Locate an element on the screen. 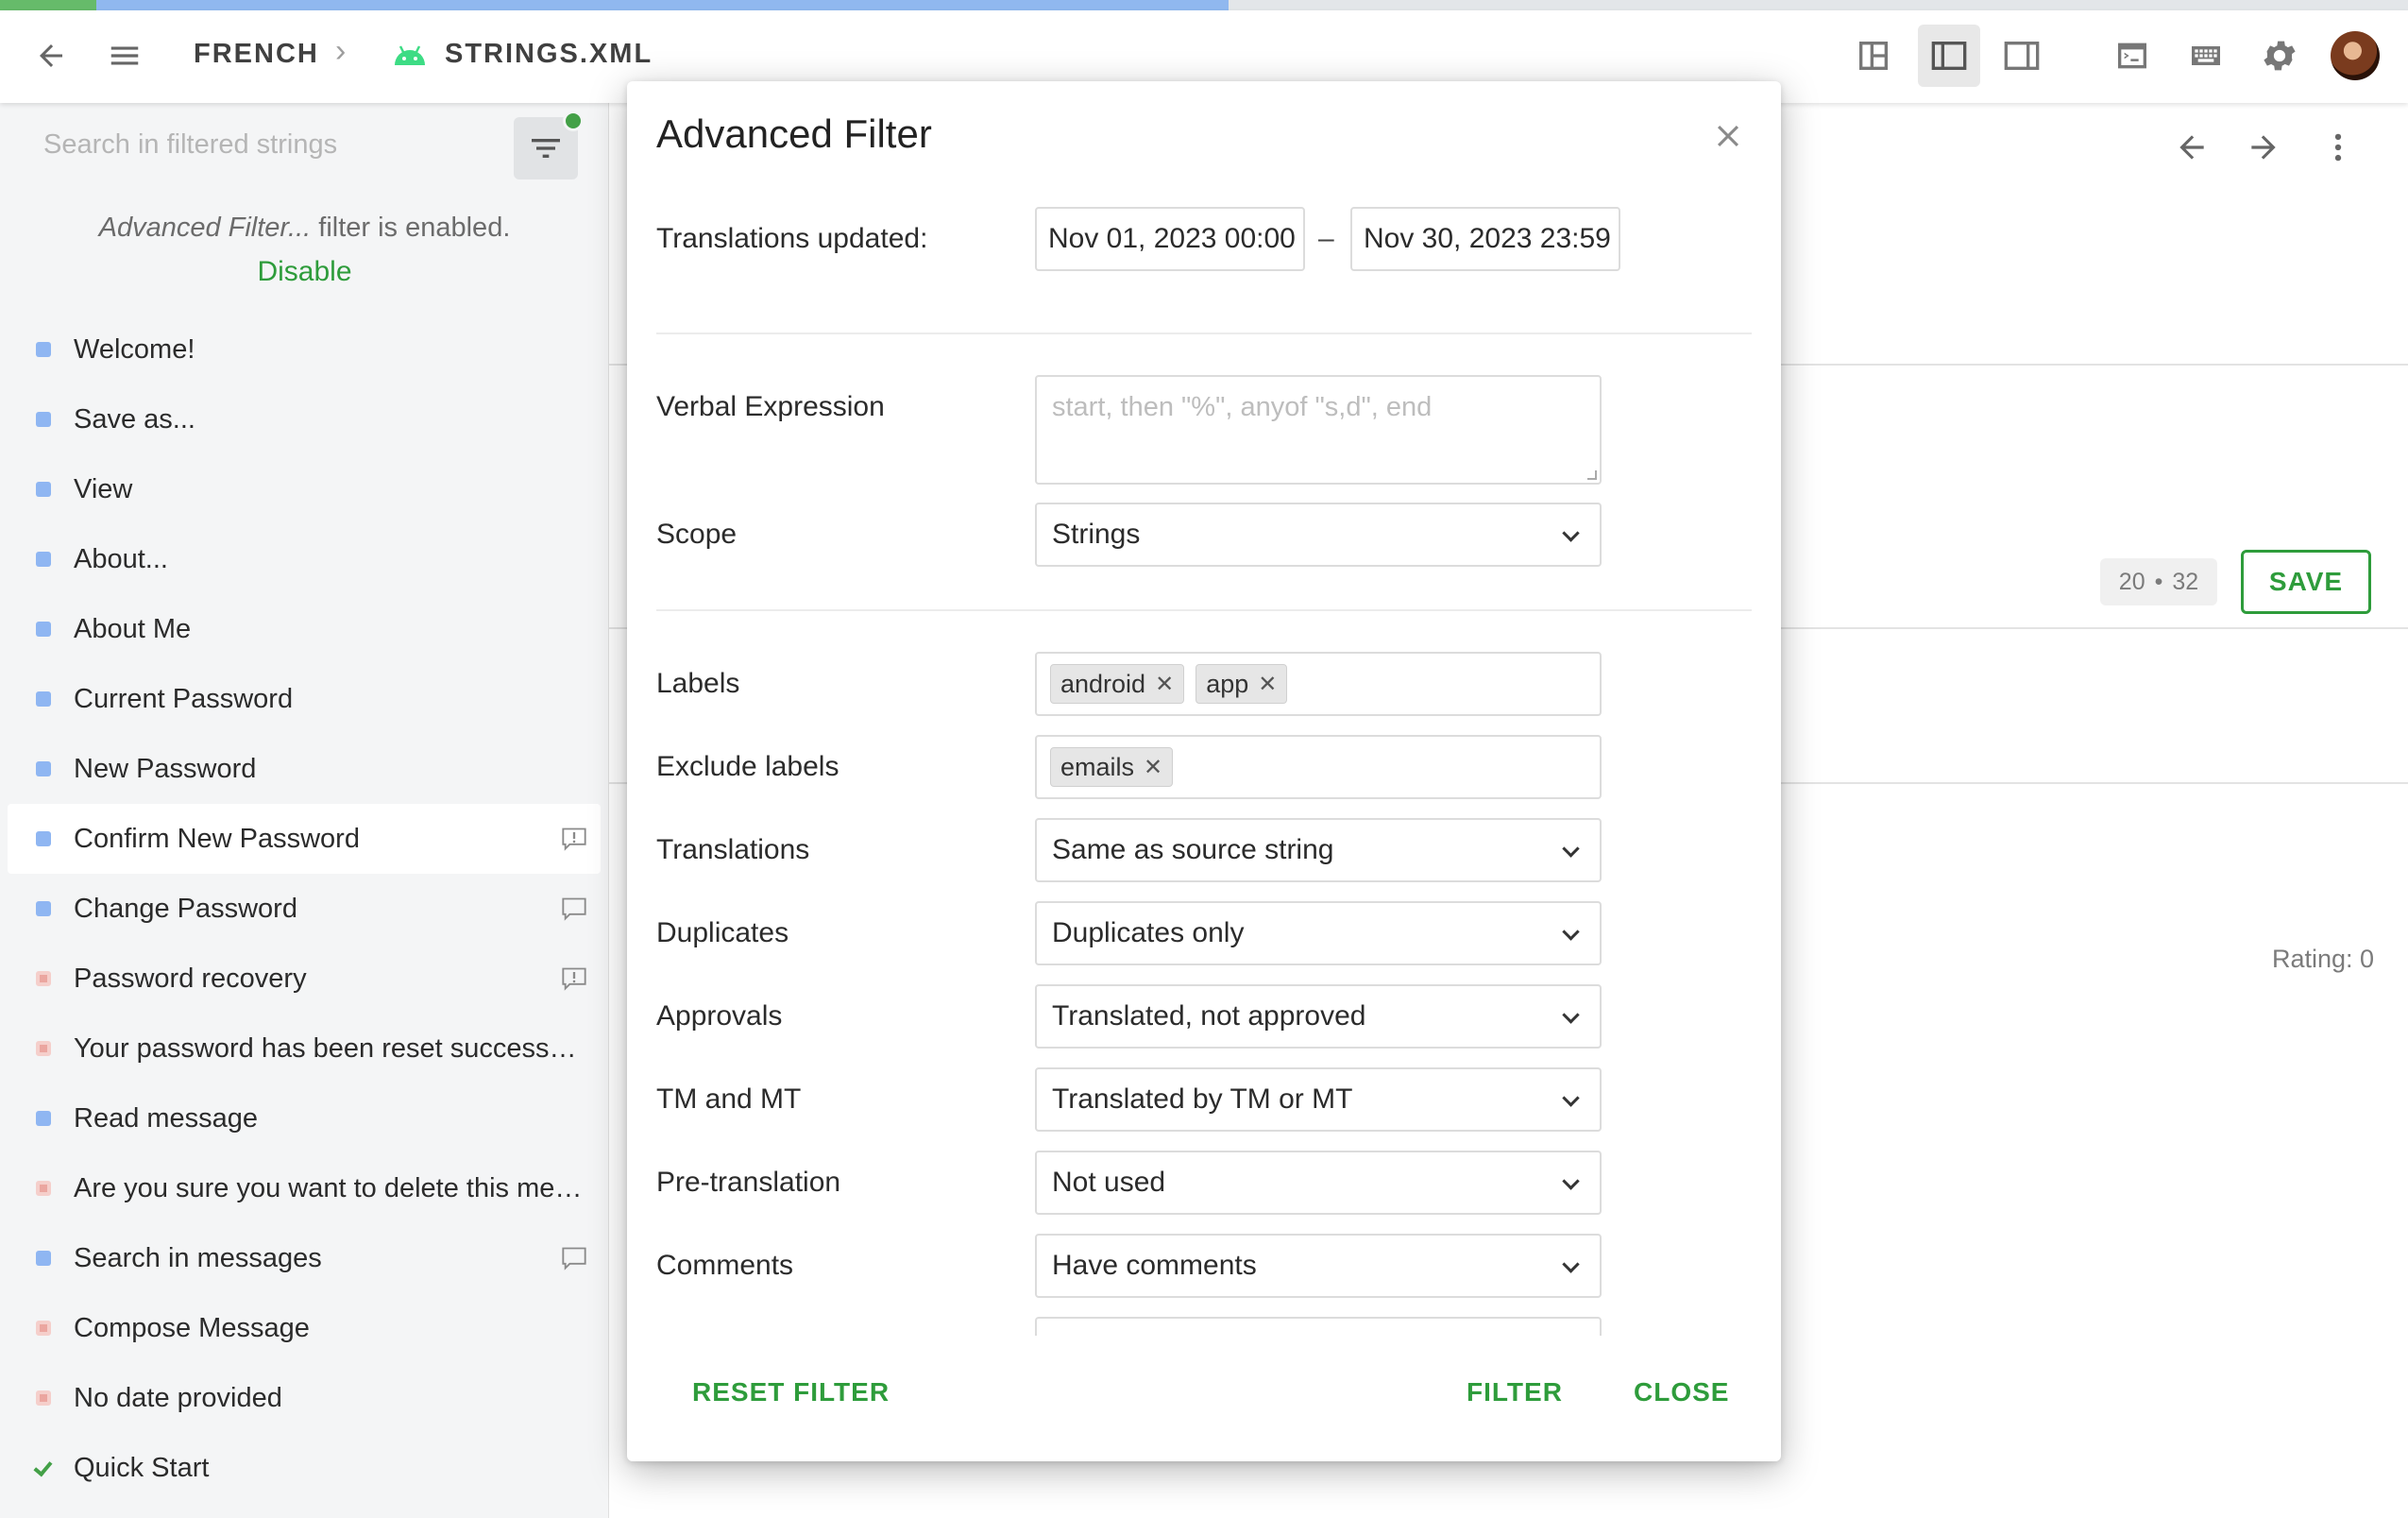 The width and height of the screenshot is (2408, 1518). sidebar-string-item: New Password is located at coordinates (304, 769).